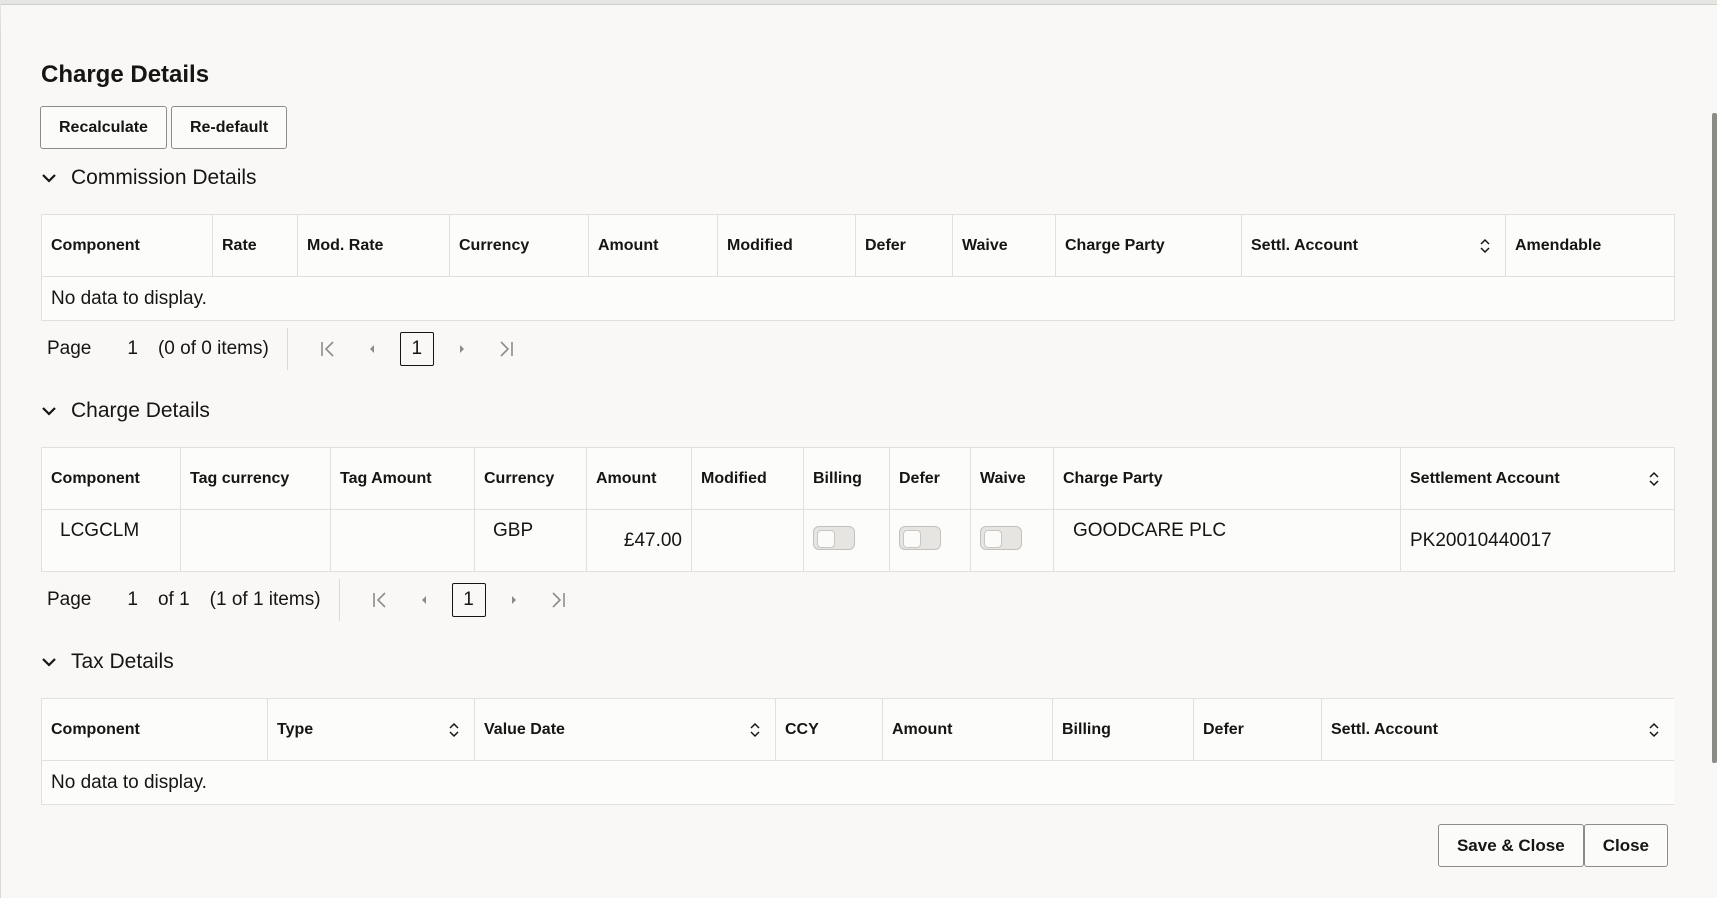 This screenshot has height=898, width=1717. Describe the element at coordinates (1714, 438) in the screenshot. I see `dialog-scrollbar` at that location.